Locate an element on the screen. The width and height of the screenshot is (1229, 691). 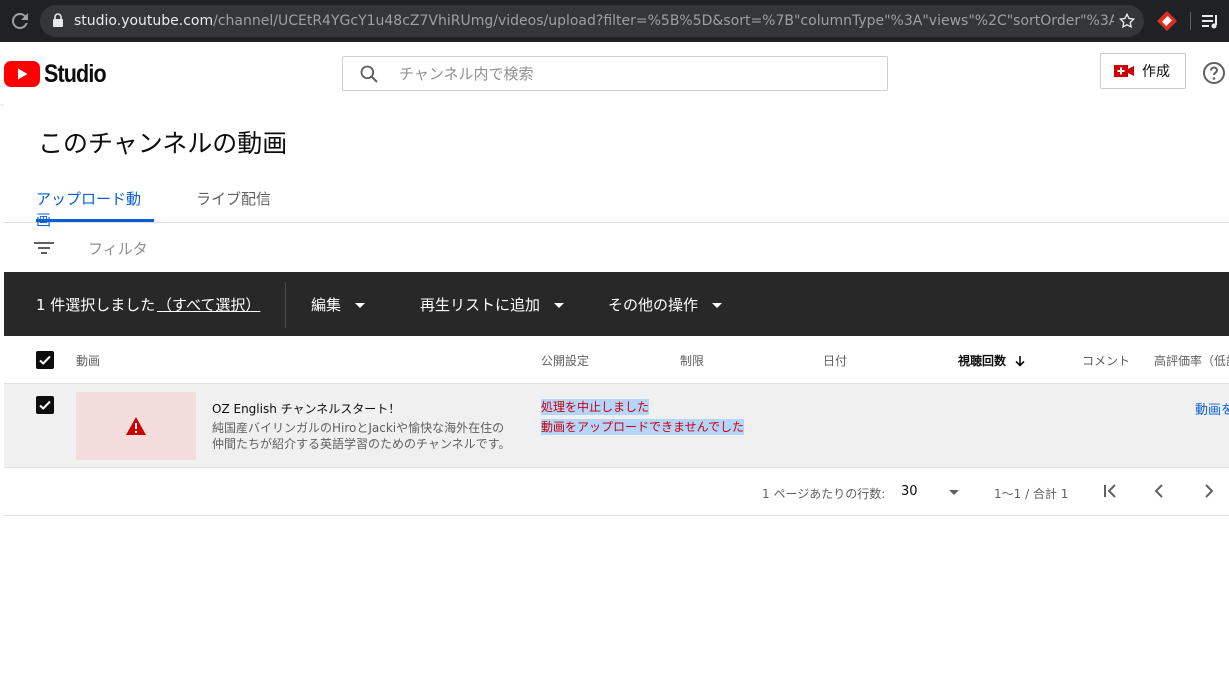
next-page-icon is located at coordinates (1208, 491).